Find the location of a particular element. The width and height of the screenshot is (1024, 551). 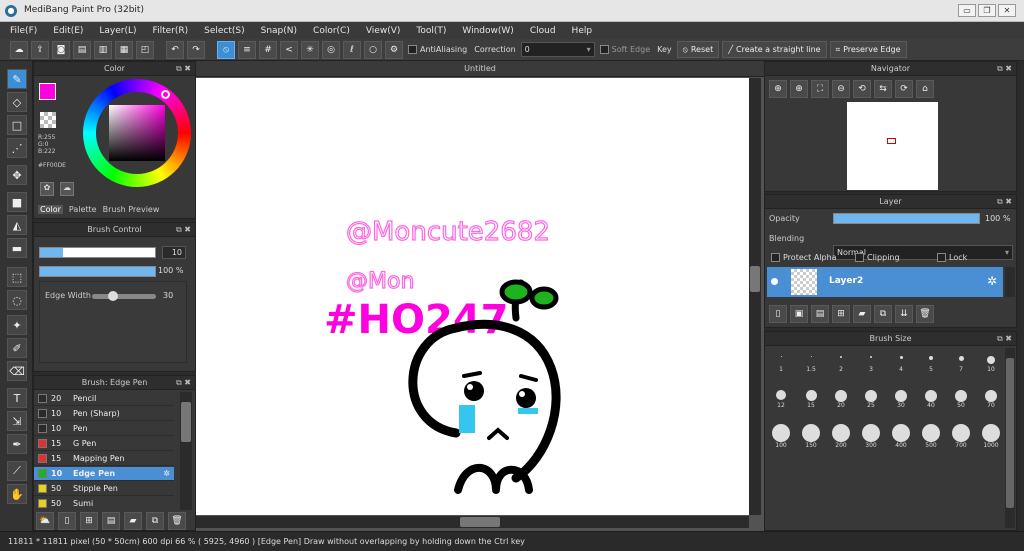

palette-icon: ✿ is located at coordinates (47, 189).